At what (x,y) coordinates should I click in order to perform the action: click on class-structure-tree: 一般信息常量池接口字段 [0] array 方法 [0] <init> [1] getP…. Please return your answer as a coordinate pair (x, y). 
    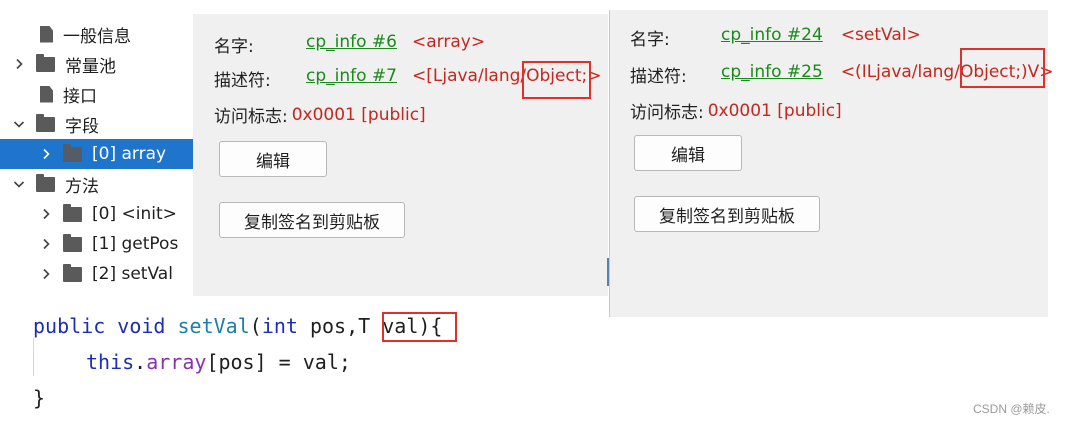
    Looking at the image, I should click on (96, 155).